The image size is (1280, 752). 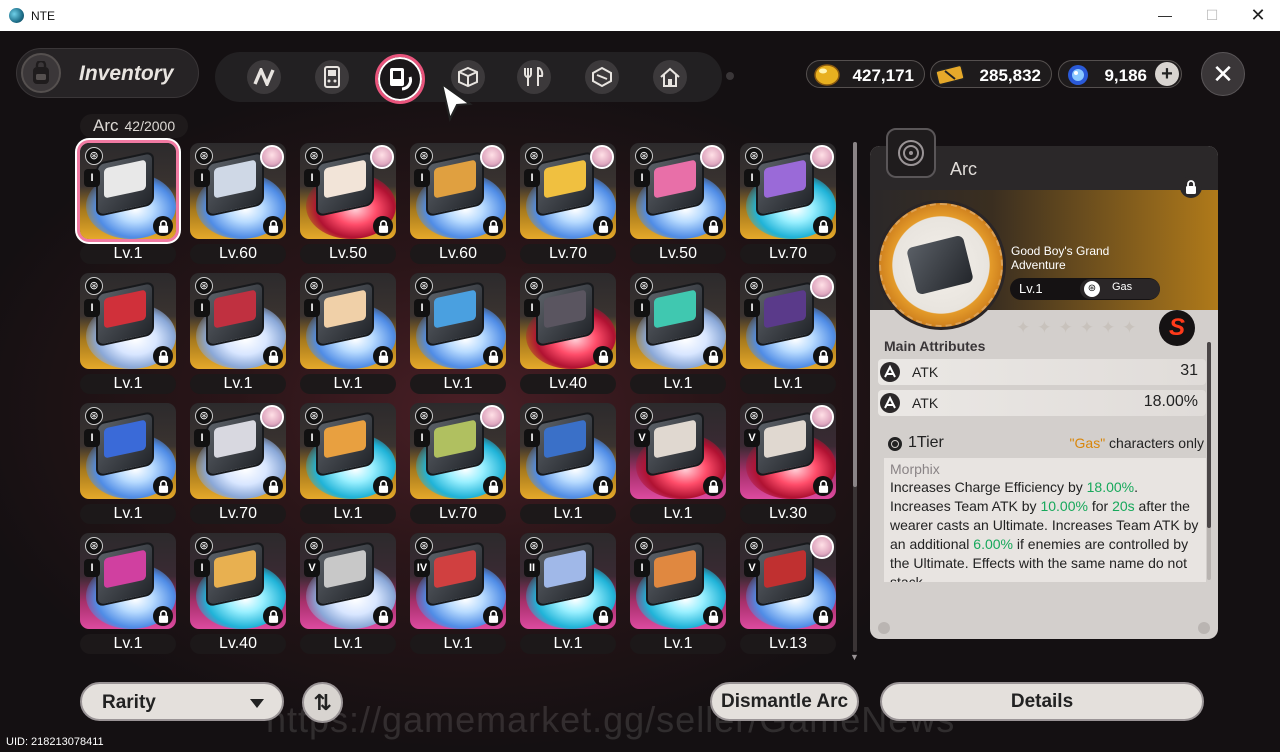 What do you see at coordinates (670, 77) in the screenshot?
I see `house-icon` at bounding box center [670, 77].